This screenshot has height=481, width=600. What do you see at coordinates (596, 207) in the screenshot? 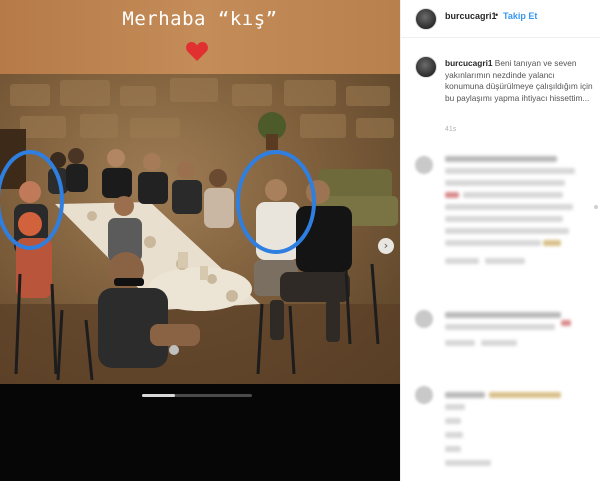
I see `scrollbar-indicator` at bounding box center [596, 207].